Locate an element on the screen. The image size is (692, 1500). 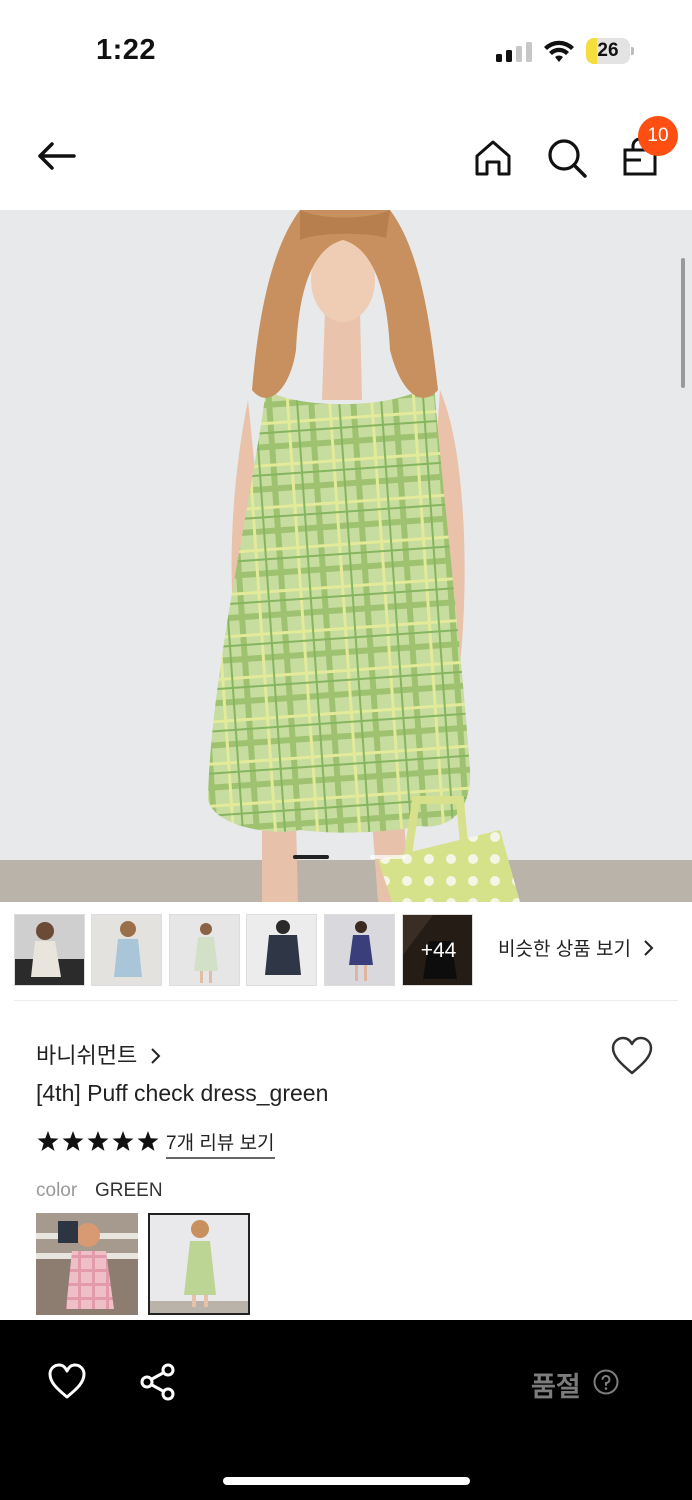
product-title: [4th] Puff check dress_green is located at coordinates (182, 1093).